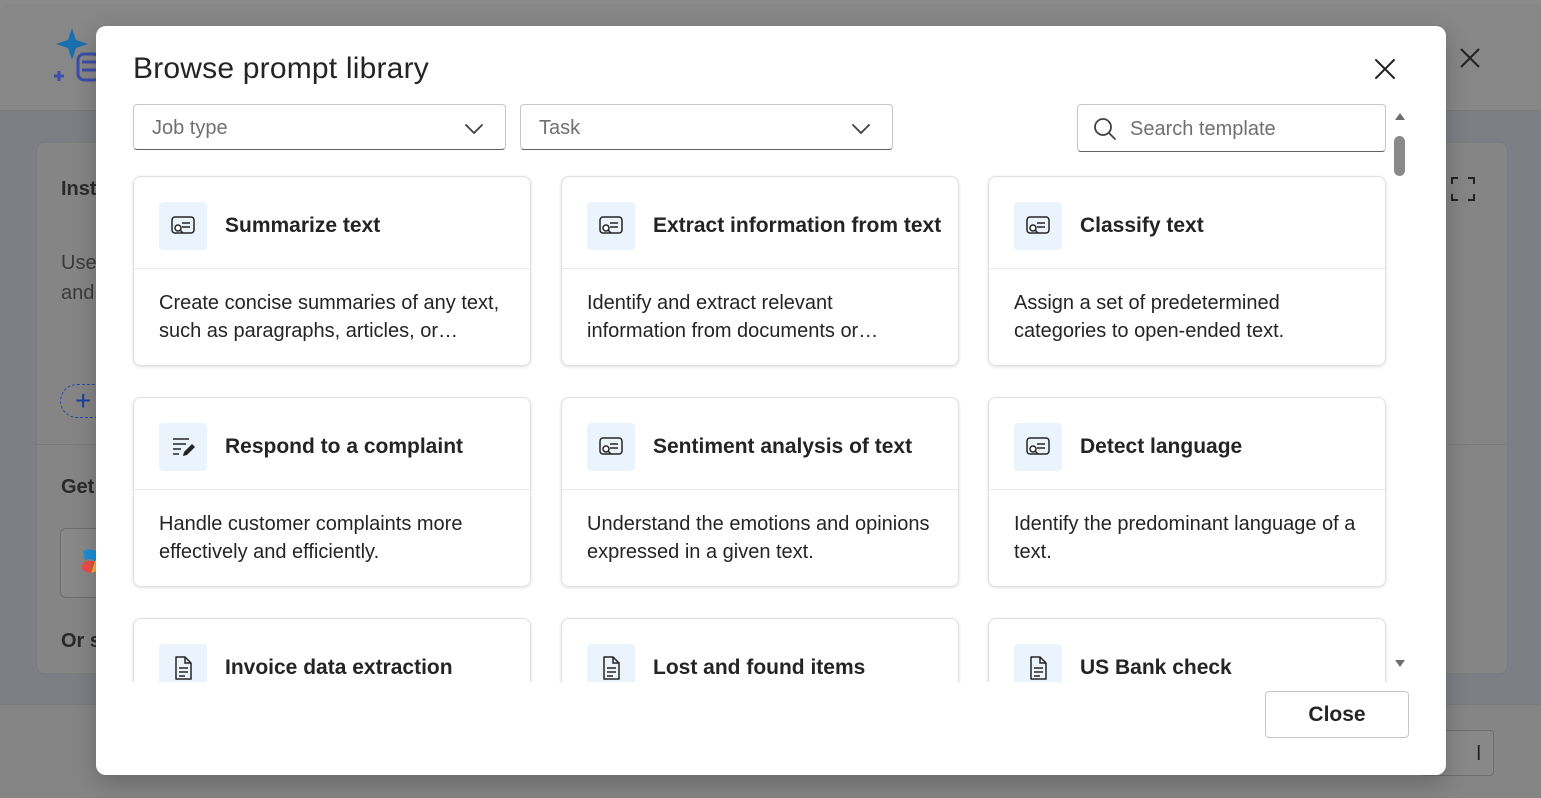  What do you see at coordinates (1400, 116) in the screenshot?
I see `scroll-up-arrow-icon` at bounding box center [1400, 116].